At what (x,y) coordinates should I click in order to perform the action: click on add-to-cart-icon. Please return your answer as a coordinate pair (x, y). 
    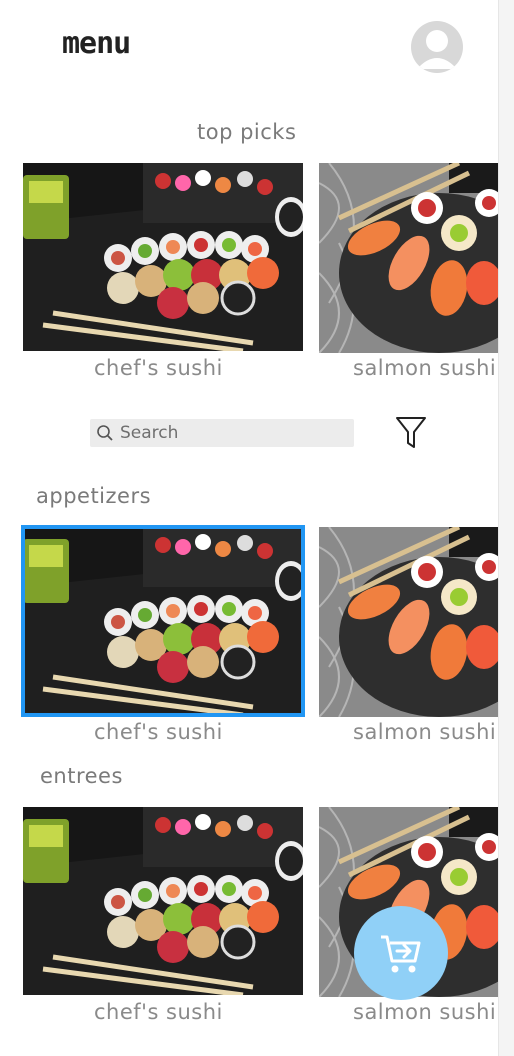
    Looking at the image, I should click on (401, 954).